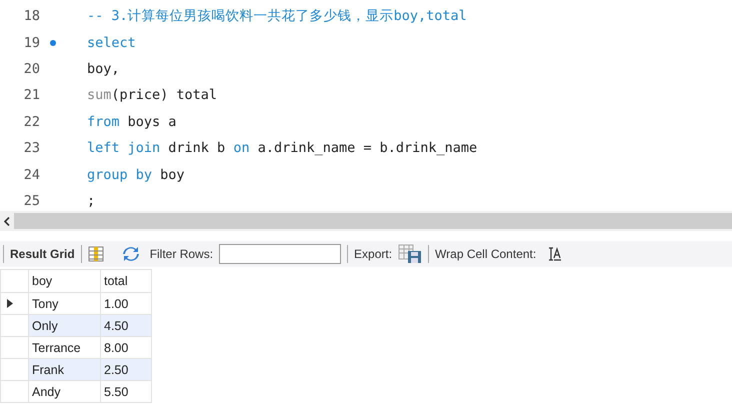  I want to click on line-number: 18, so click(31, 16).